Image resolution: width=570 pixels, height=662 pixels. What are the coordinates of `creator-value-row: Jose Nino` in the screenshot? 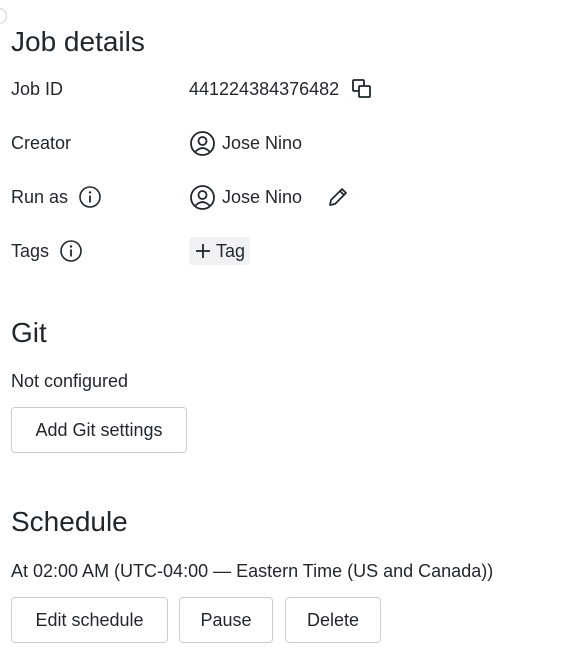 It's located at (245, 143).